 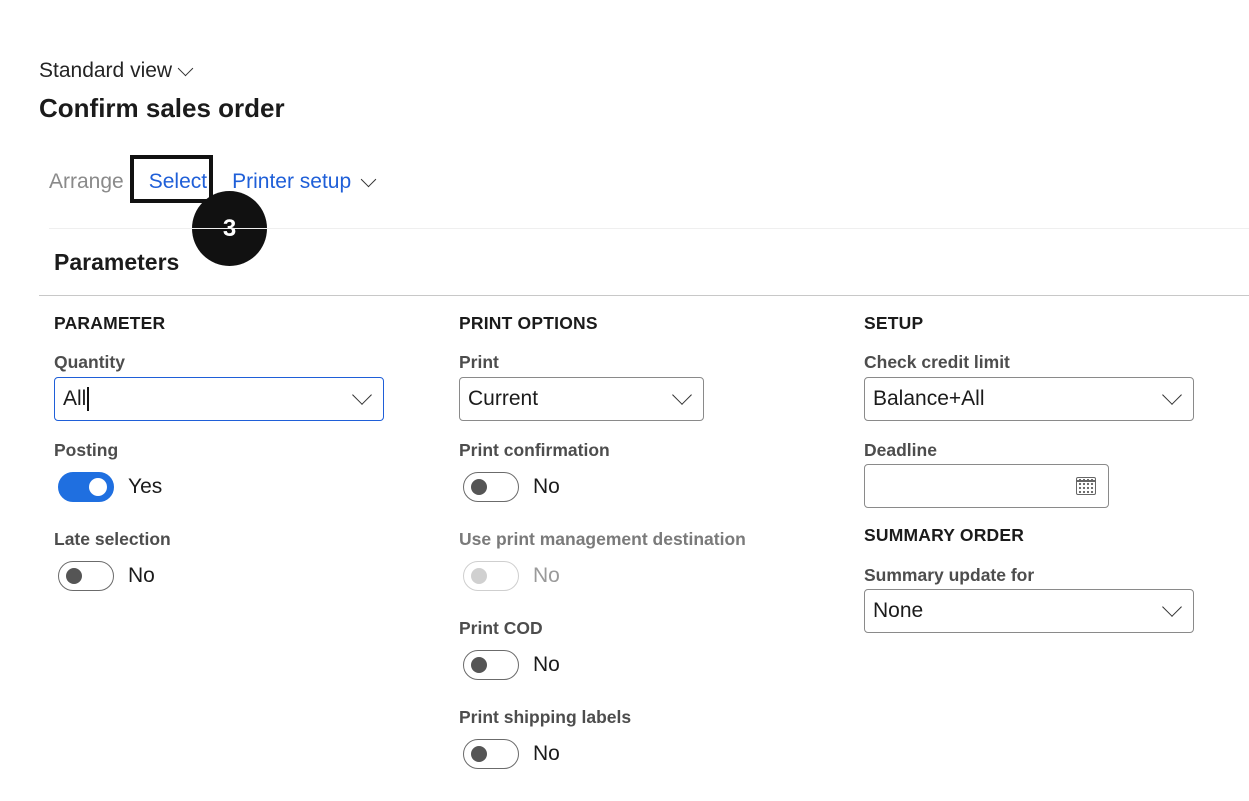 What do you see at coordinates (528, 323) in the screenshot?
I see `print-options-heading: PRINT OPTIONS` at bounding box center [528, 323].